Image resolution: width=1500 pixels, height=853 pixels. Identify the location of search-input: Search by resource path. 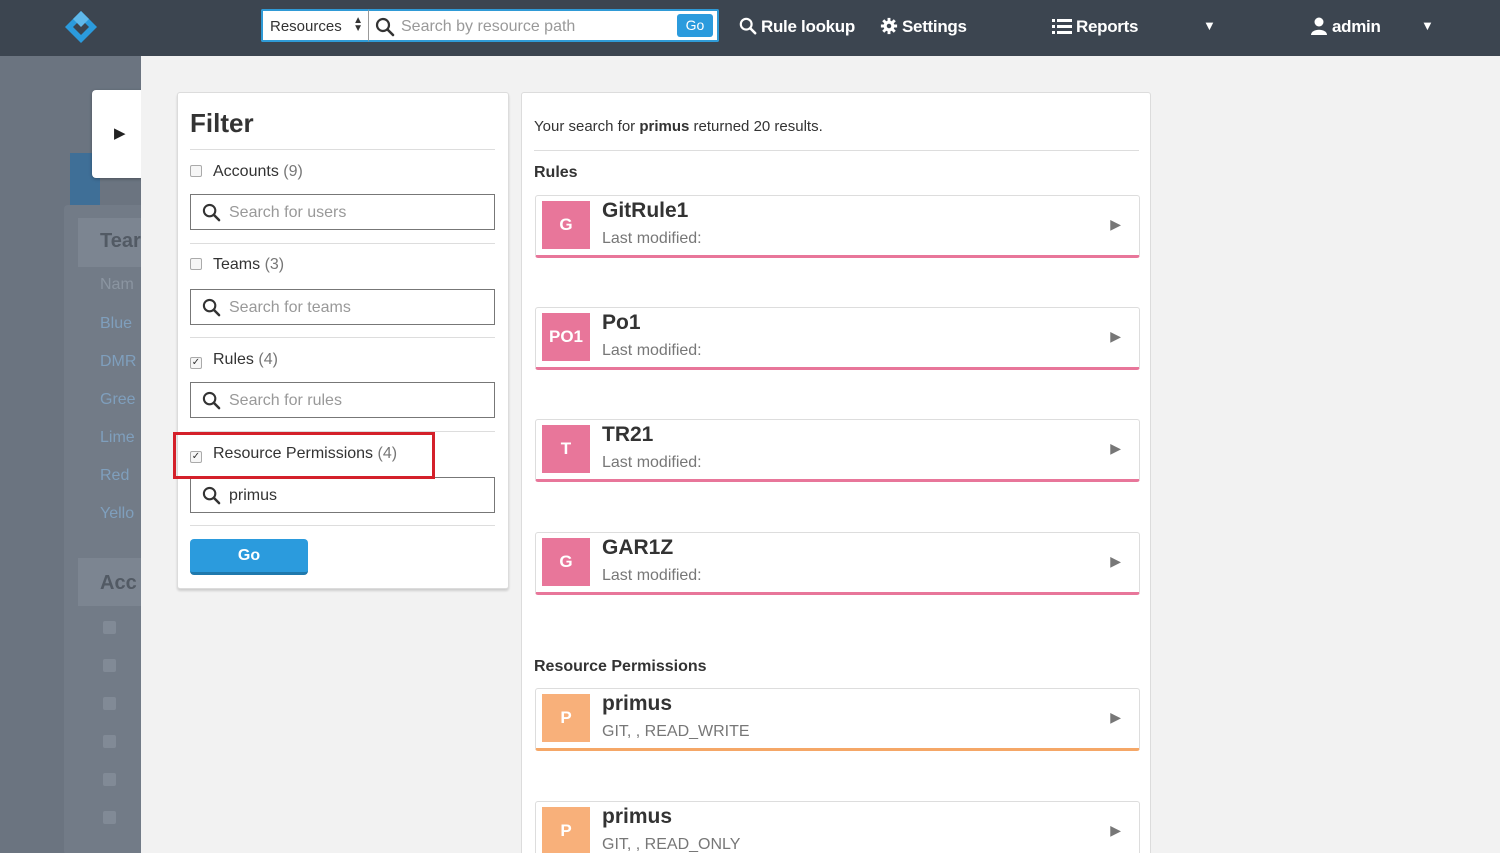
(488, 27).